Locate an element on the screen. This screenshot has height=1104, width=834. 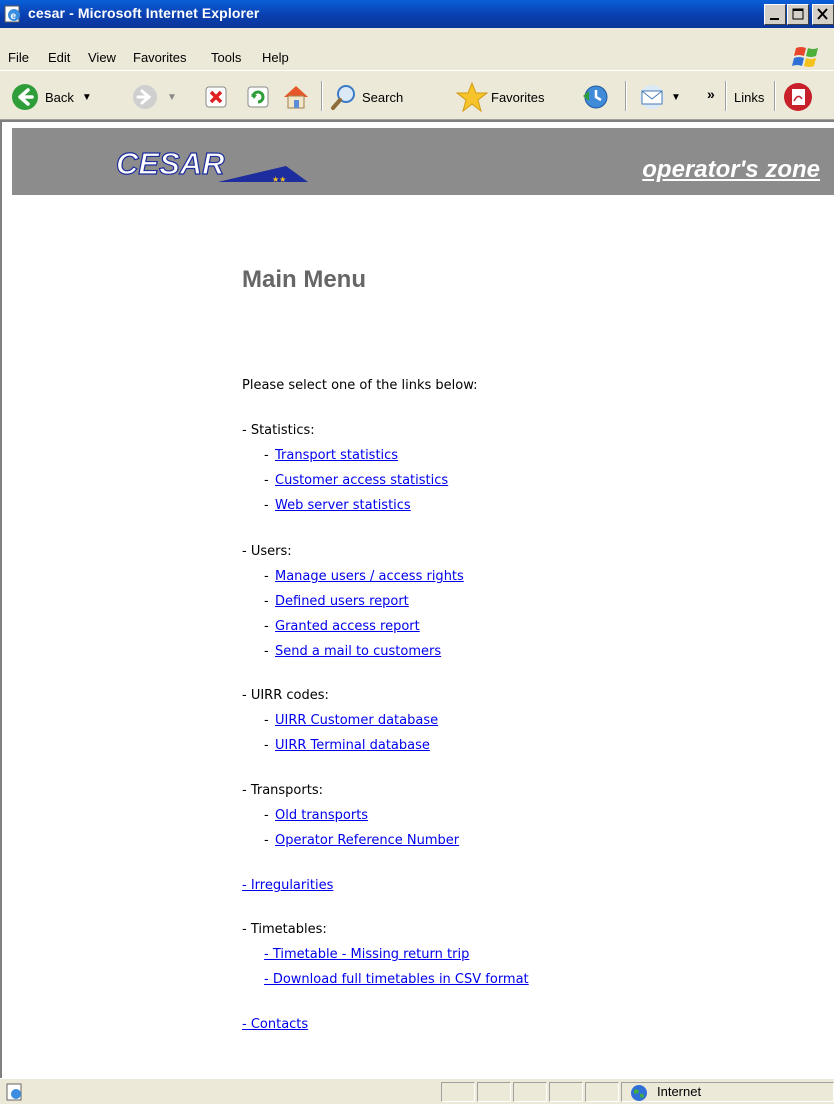
granted-access-report-link: Granted access report is located at coordinates (347, 626).